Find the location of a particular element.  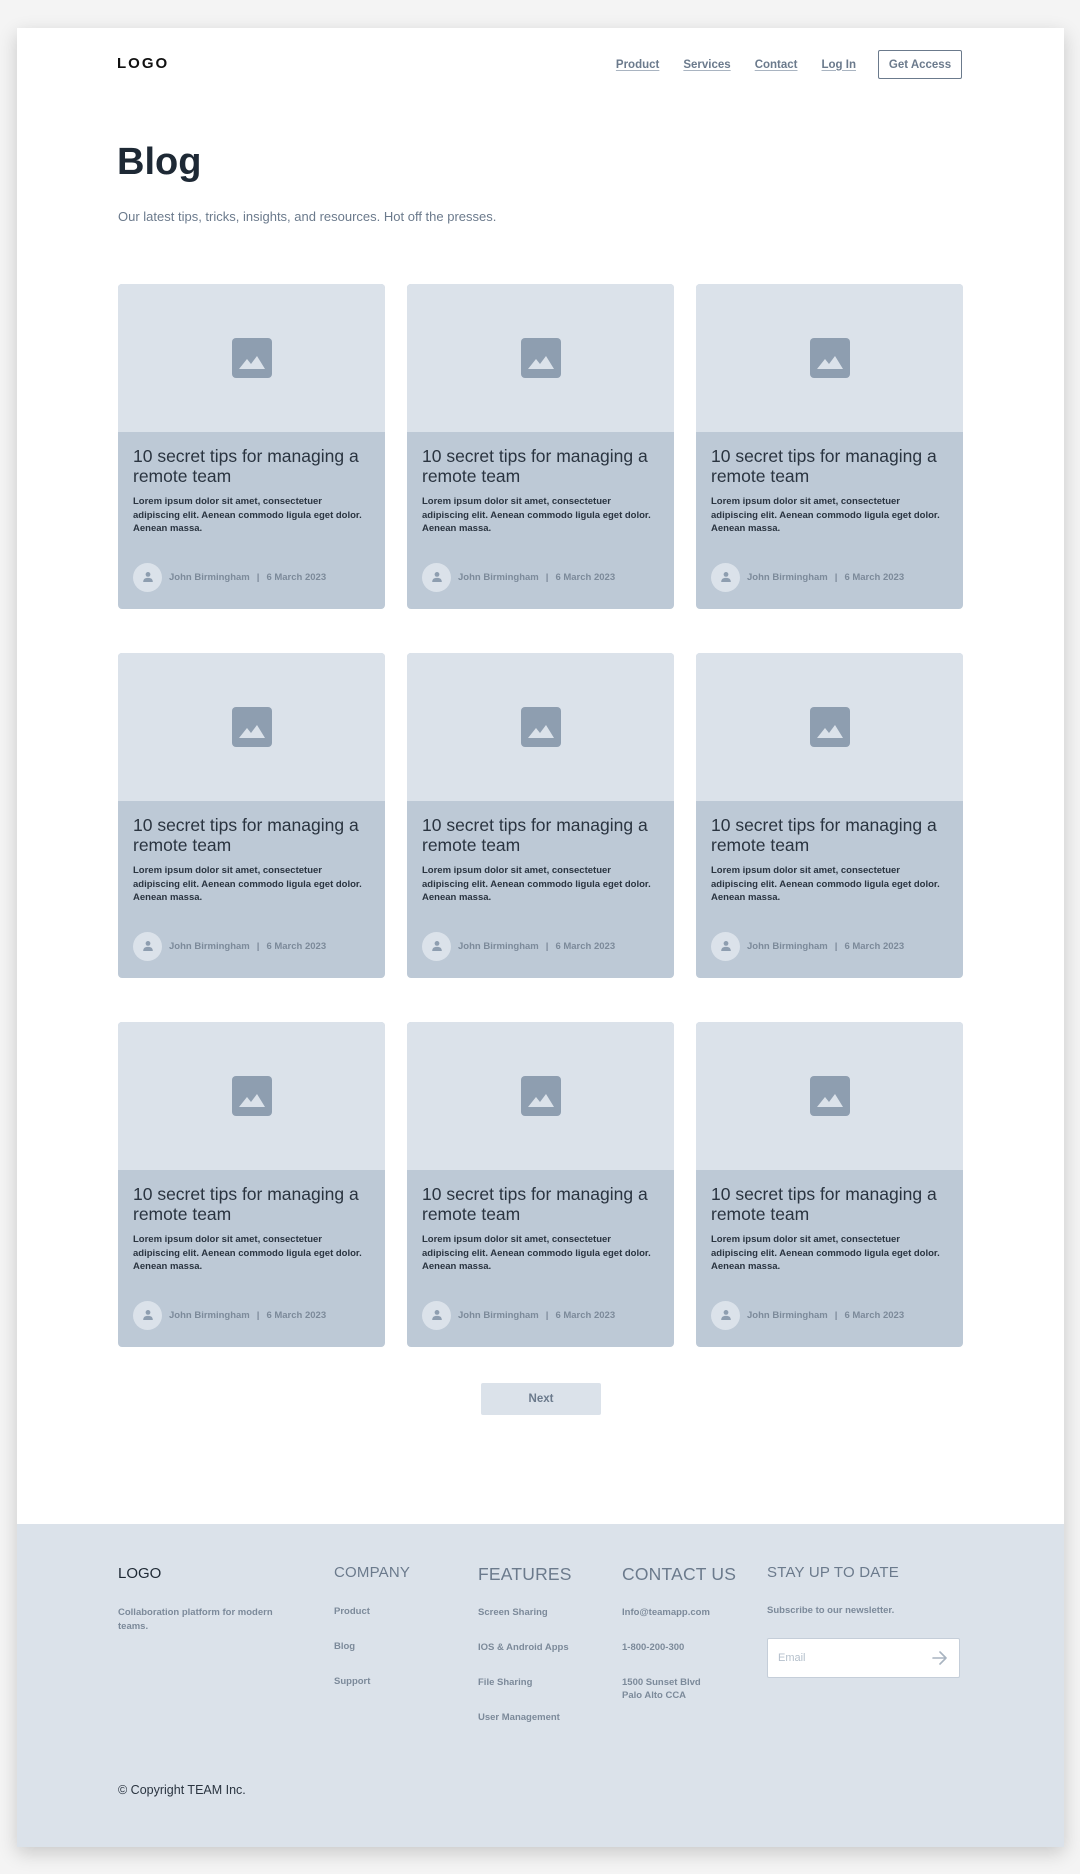

footer-link-support: Support is located at coordinates (372, 1681).